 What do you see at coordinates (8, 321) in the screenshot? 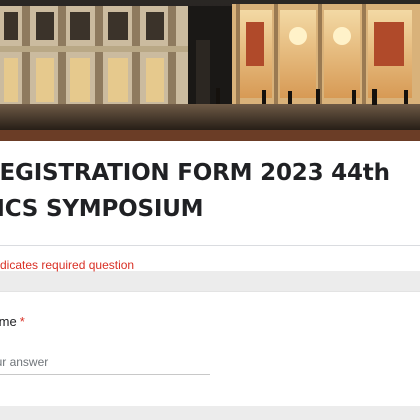
I see `question-label-text: Name` at bounding box center [8, 321].